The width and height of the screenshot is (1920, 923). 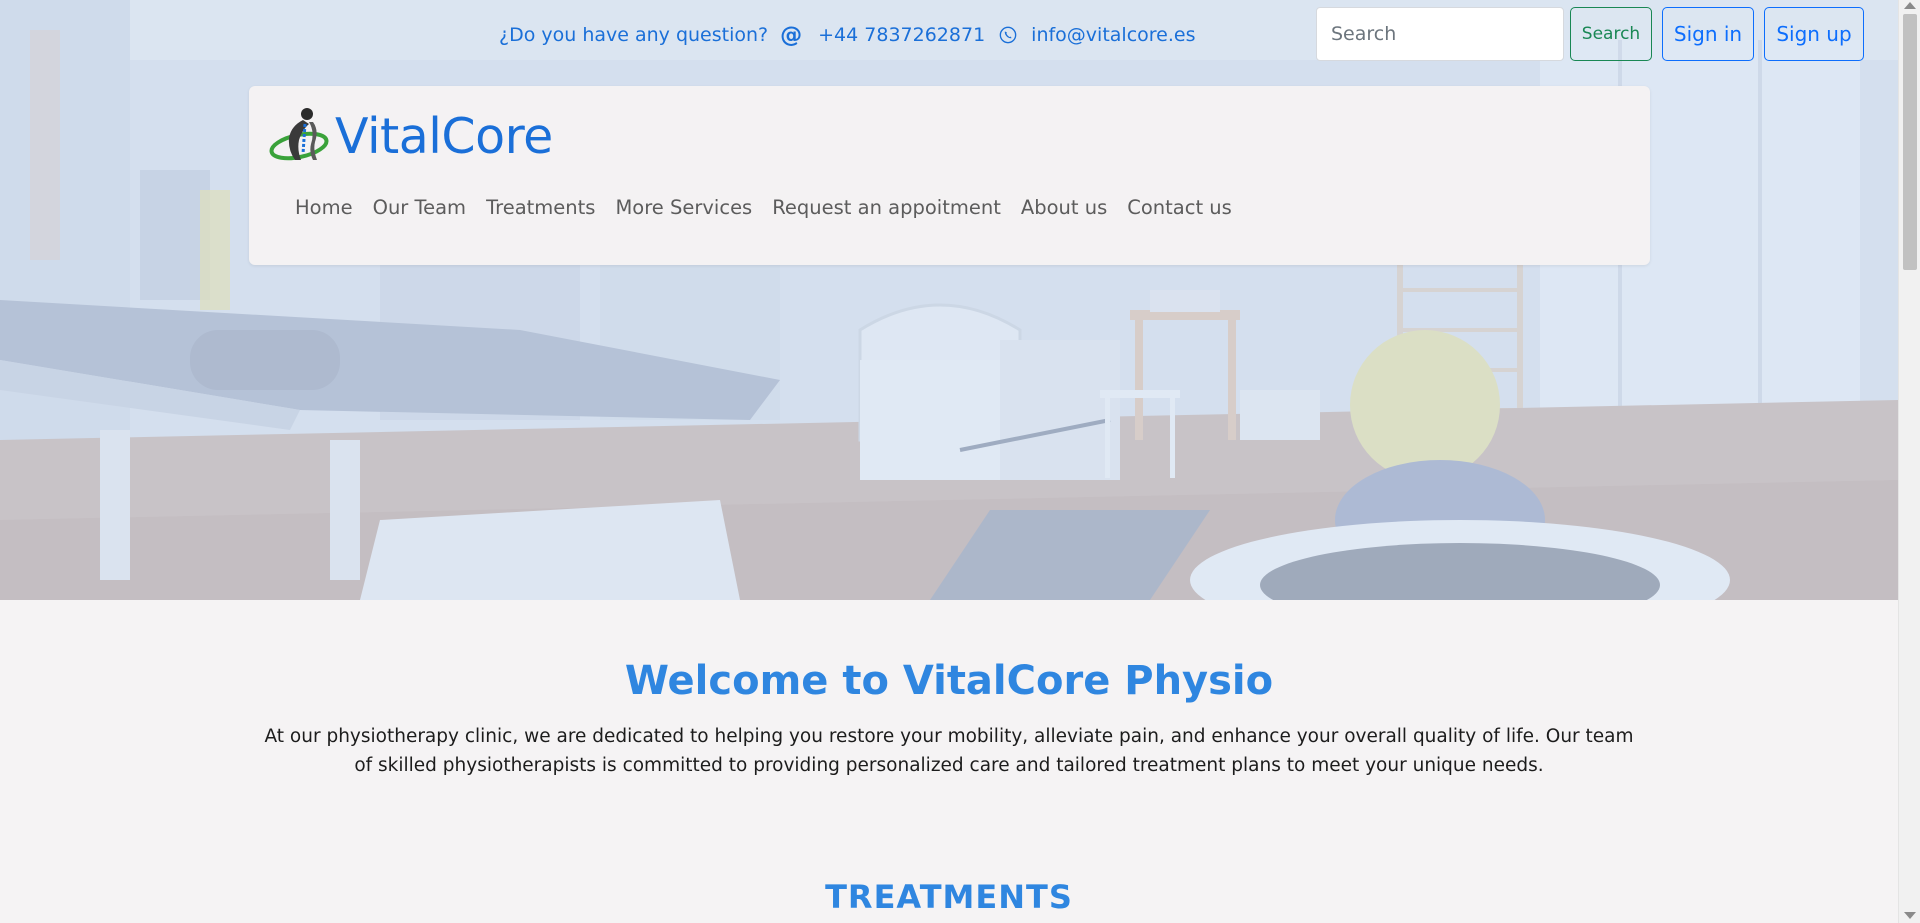 What do you see at coordinates (1814, 34) in the screenshot?
I see `sign-up-button: Sign up` at bounding box center [1814, 34].